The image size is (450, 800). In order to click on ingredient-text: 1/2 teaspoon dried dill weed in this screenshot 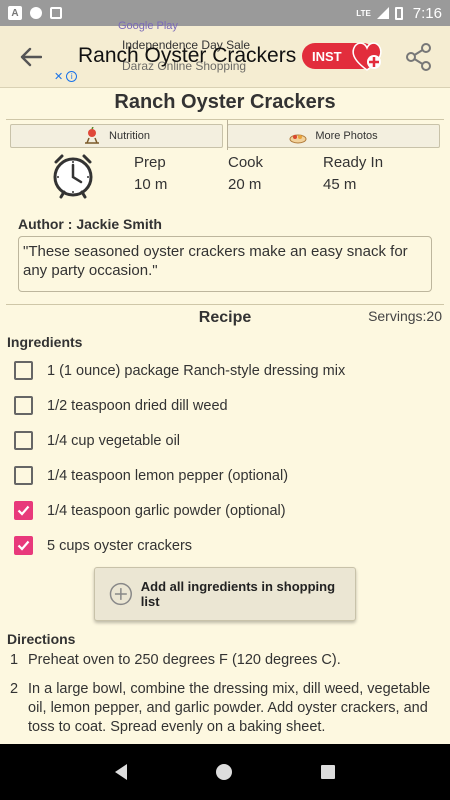, I will do `click(137, 405)`.